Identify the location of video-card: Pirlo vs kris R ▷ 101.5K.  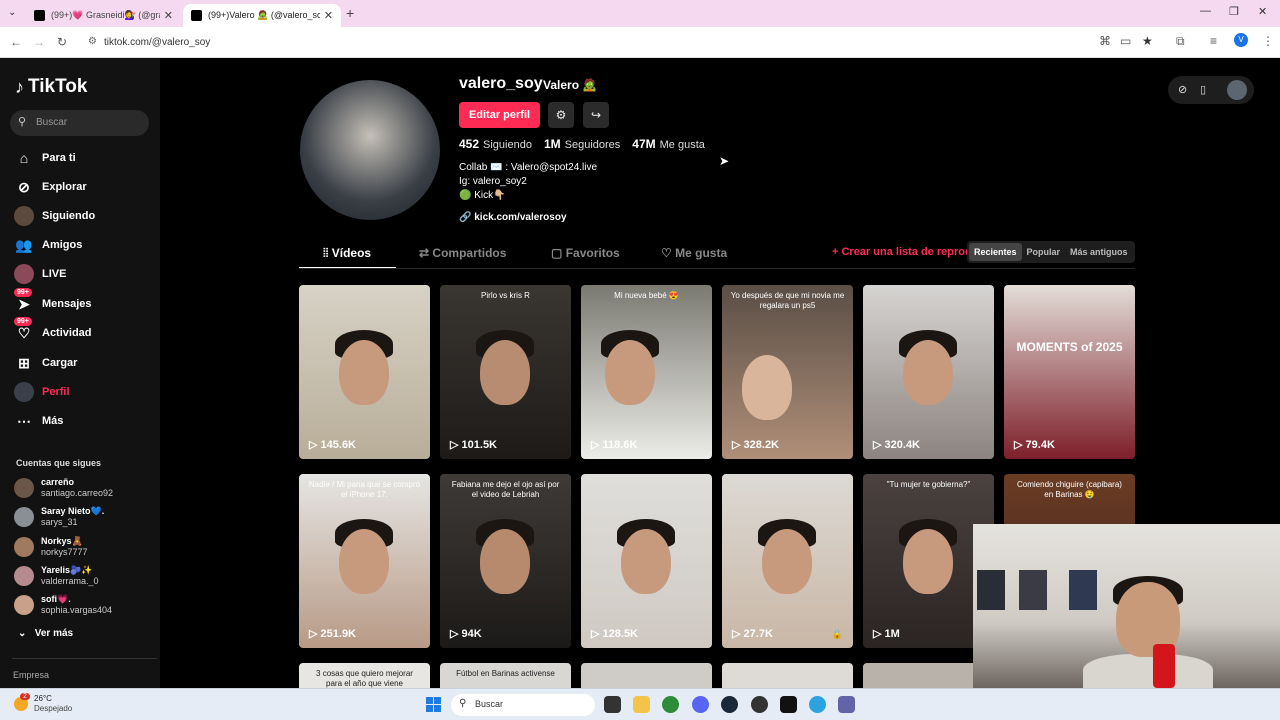
(505, 372).